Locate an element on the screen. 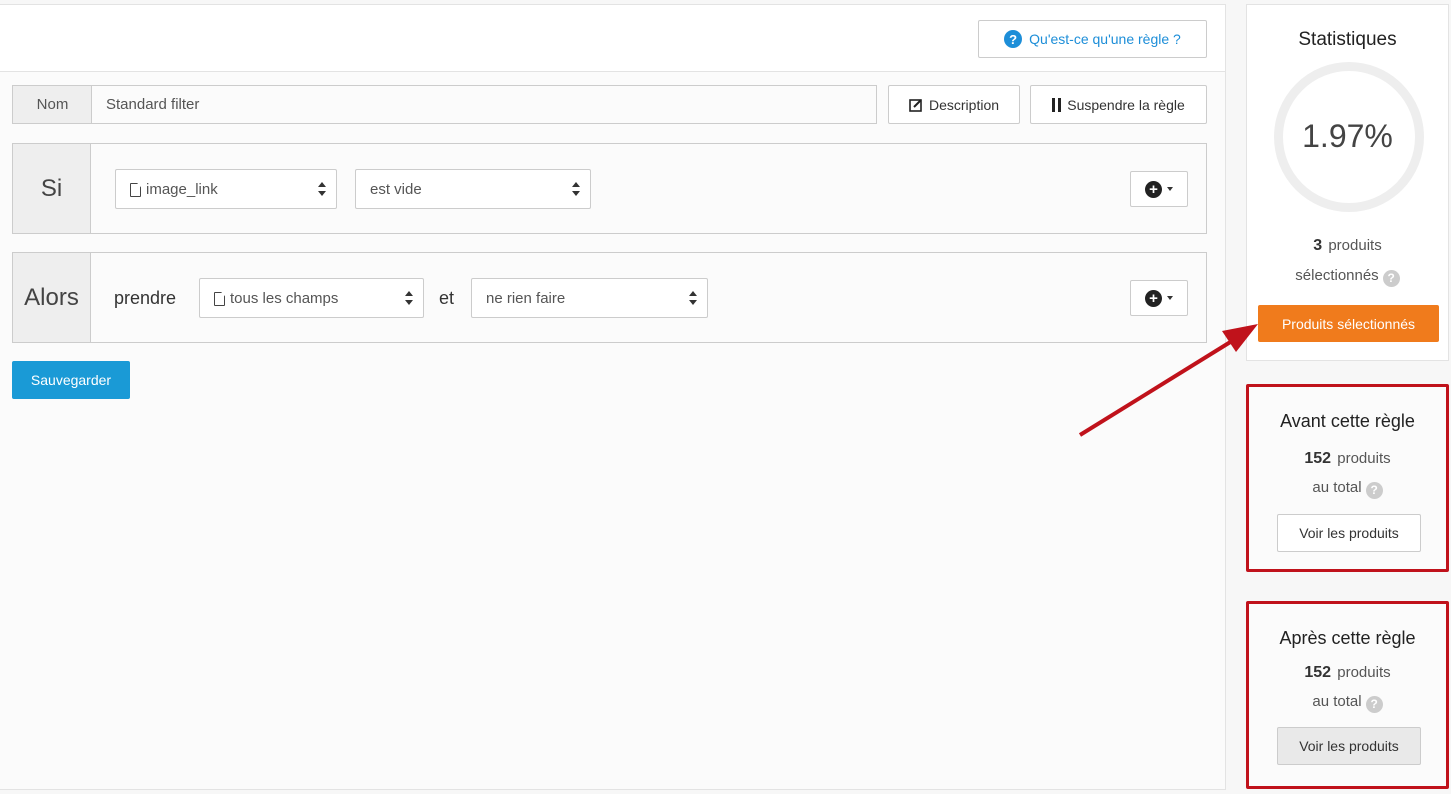  help-button: ? Qu'est-ce qu'une règle ? is located at coordinates (1092, 39).